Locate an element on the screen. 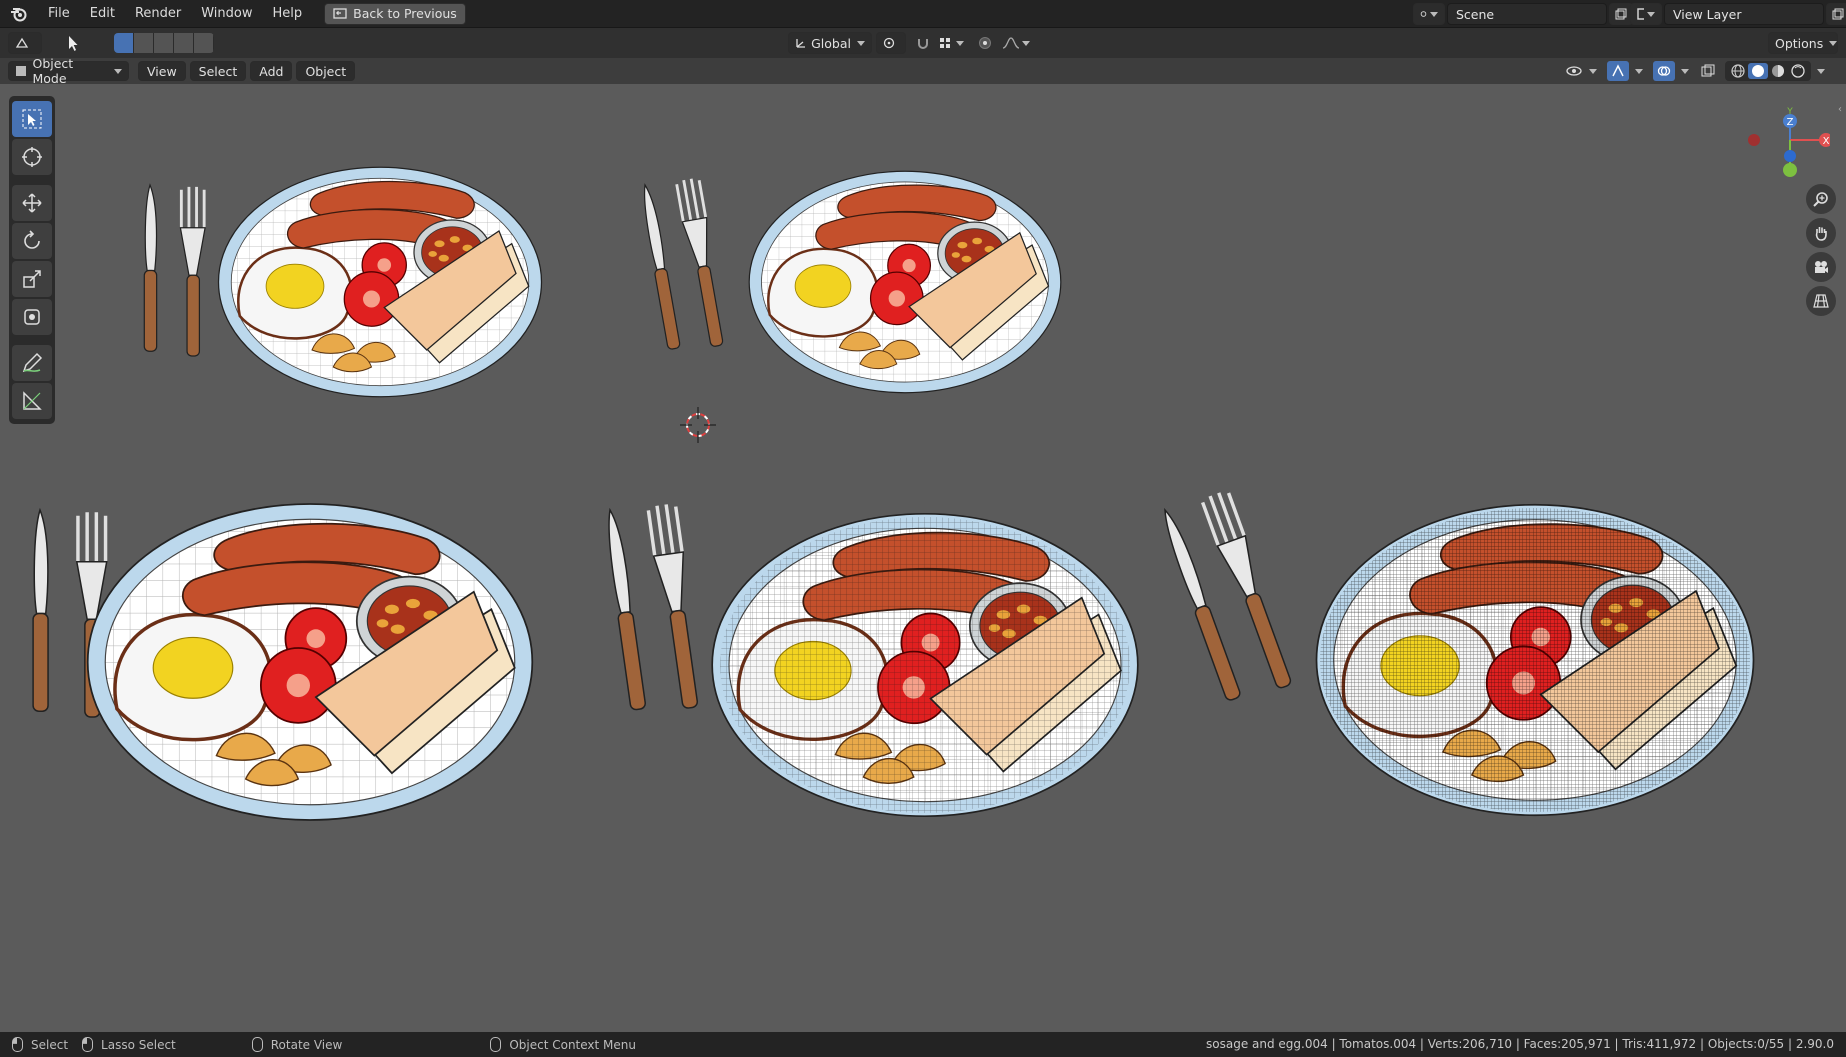 The width and height of the screenshot is (1846, 1057). object-menu-label: Object is located at coordinates (326, 71).